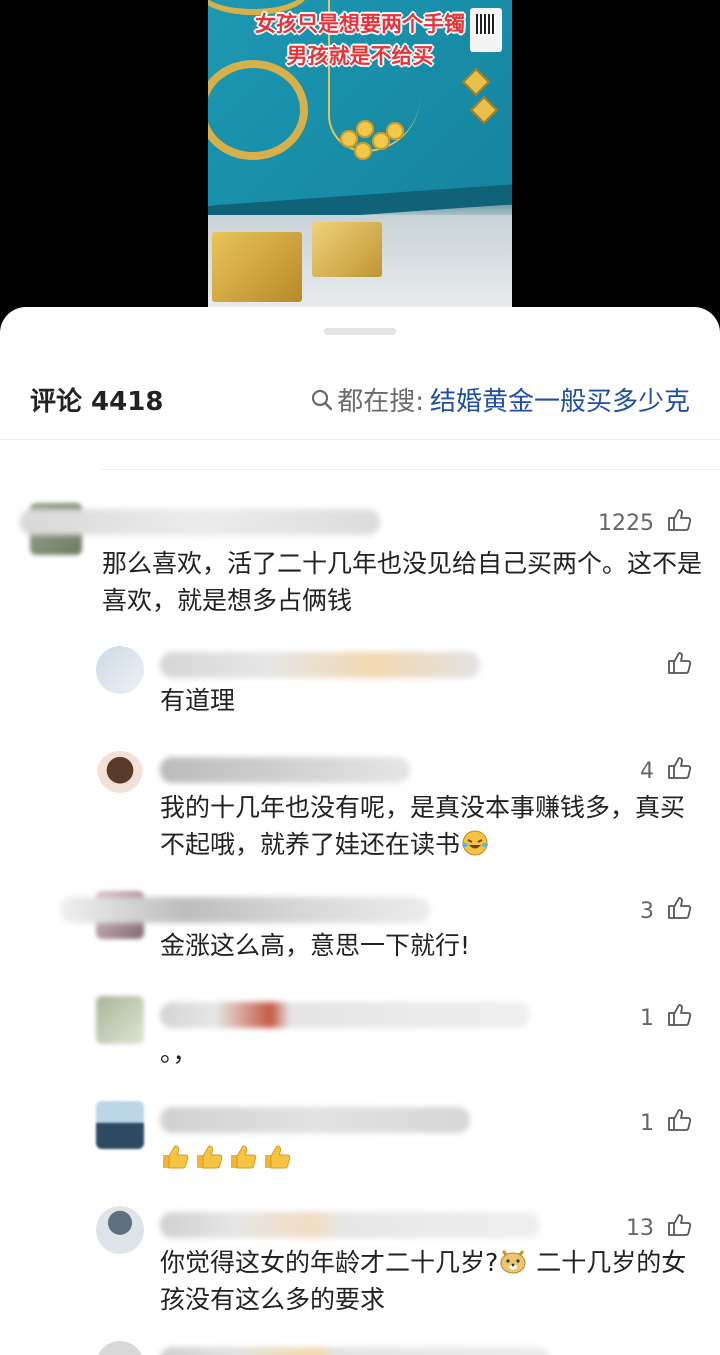 This screenshot has width=720, height=1355. Describe the element at coordinates (423, 1281) in the screenshot. I see `comment-text: 你觉得这女的年龄才二十几岁? 二十几岁的女孩没有这么多的要求` at that location.